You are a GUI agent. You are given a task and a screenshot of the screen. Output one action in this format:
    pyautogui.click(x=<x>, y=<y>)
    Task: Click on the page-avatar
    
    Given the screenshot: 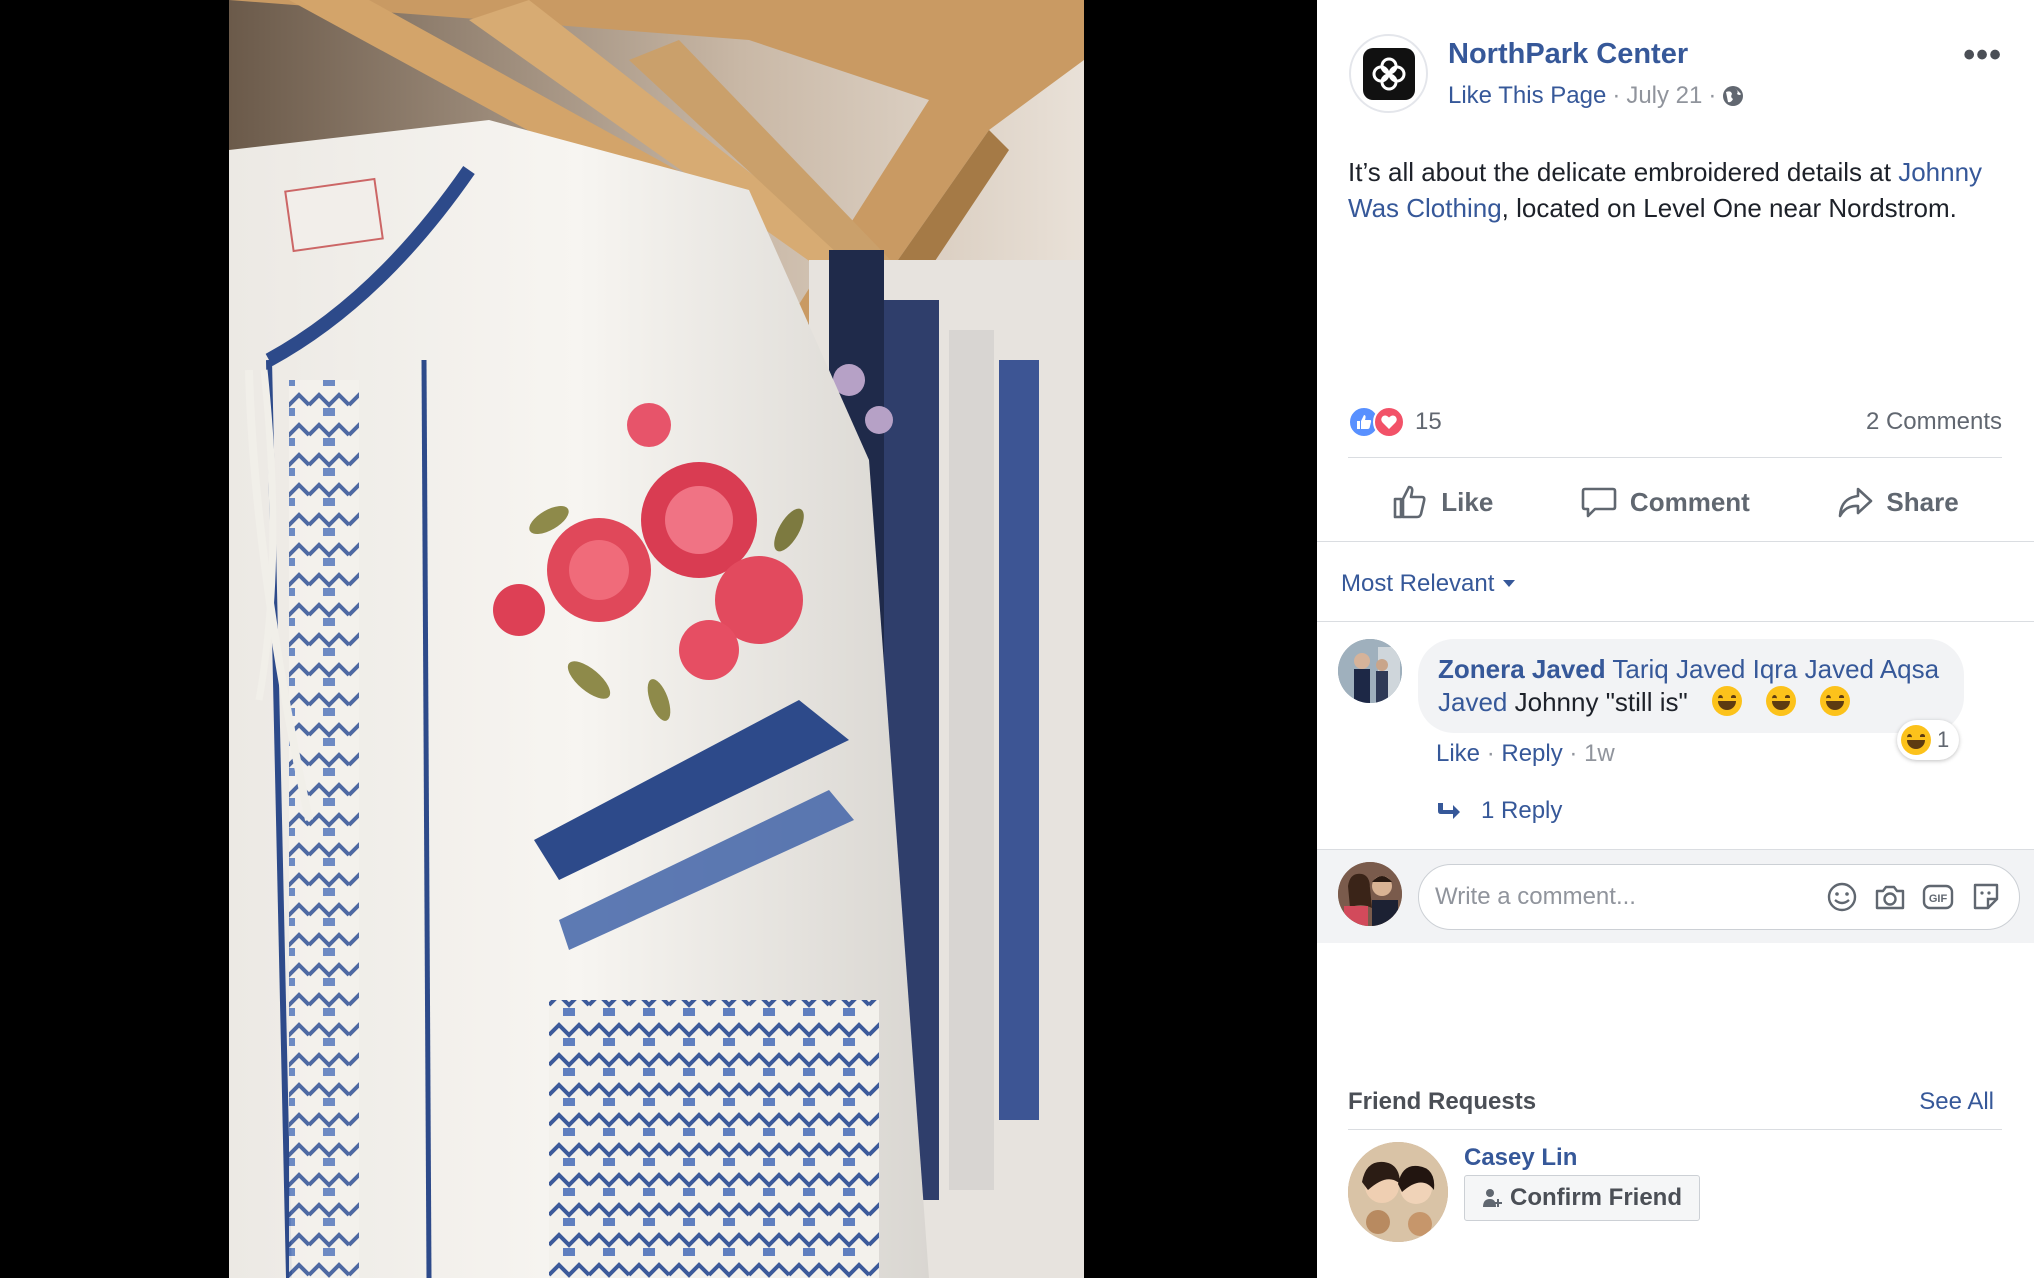 What is the action you would take?
    pyautogui.click(x=1388, y=73)
    